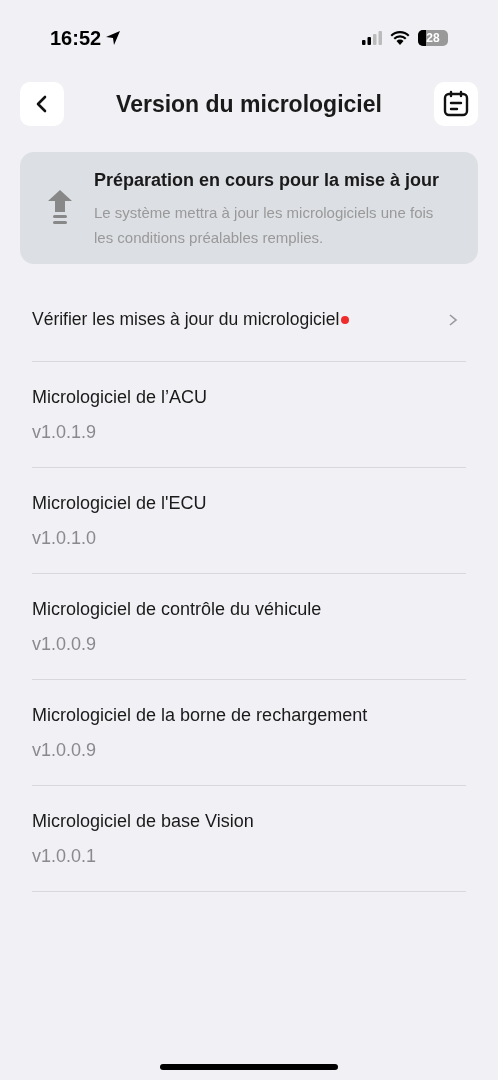 The width and height of the screenshot is (498, 1080). I want to click on check-updates-label: Vérifier les mises à jour du micrologiciel, so click(186, 320).